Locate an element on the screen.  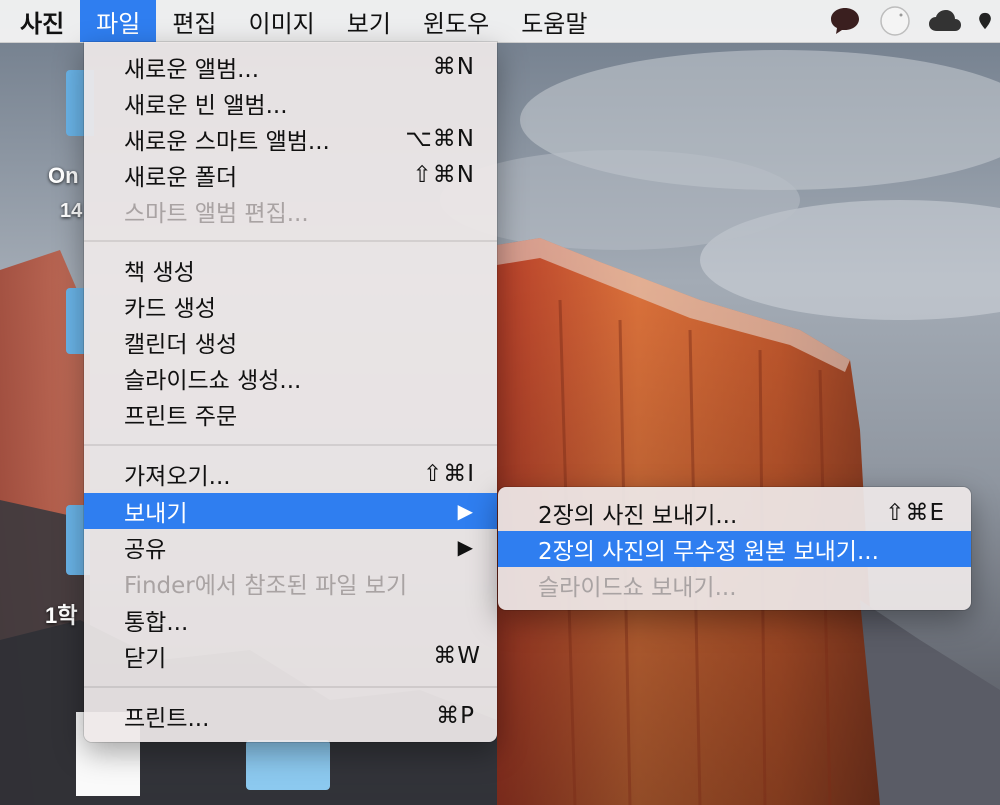
menu-item-export: 보내기 ▶ is located at coordinates (290, 511).